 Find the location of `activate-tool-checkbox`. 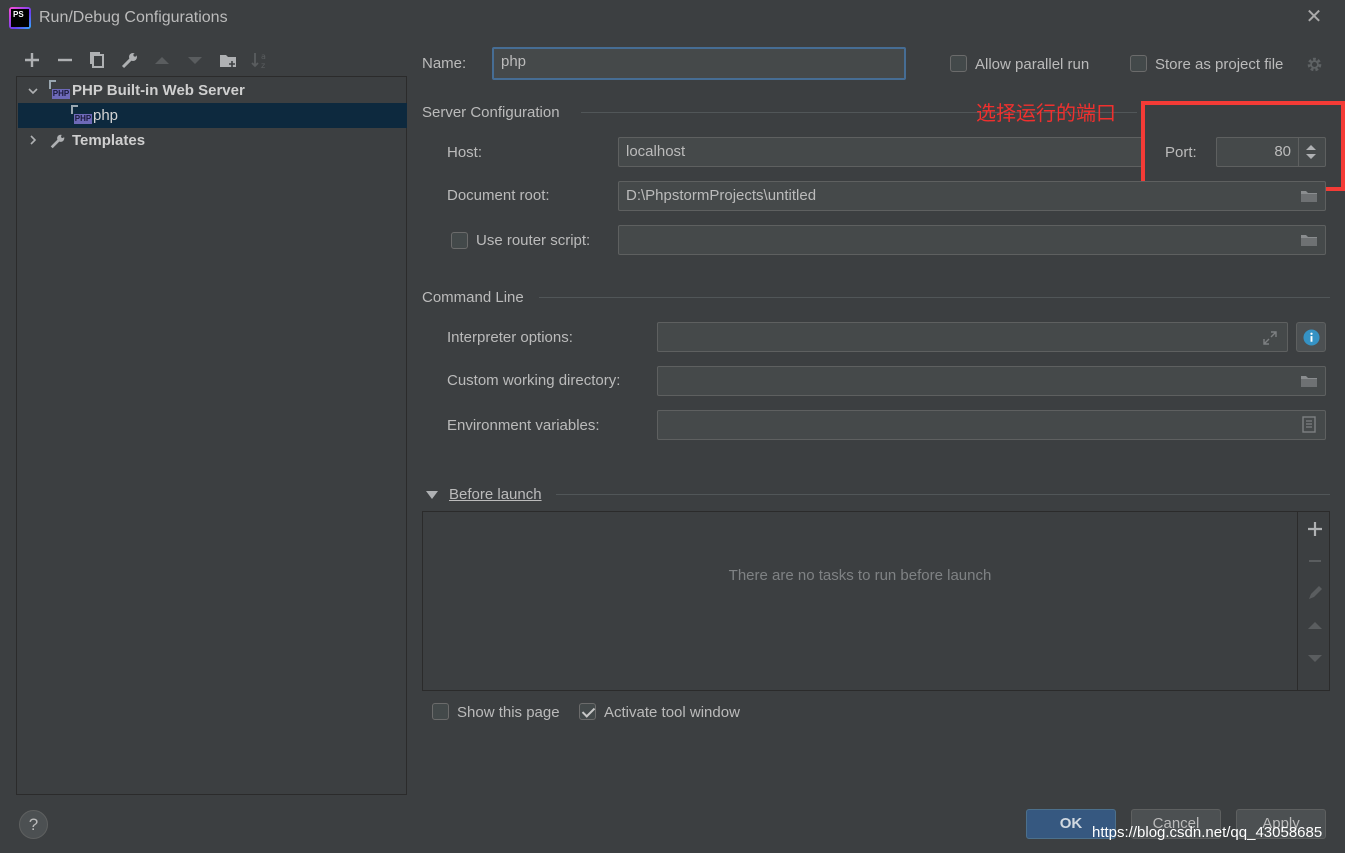

activate-tool-checkbox is located at coordinates (587, 711).